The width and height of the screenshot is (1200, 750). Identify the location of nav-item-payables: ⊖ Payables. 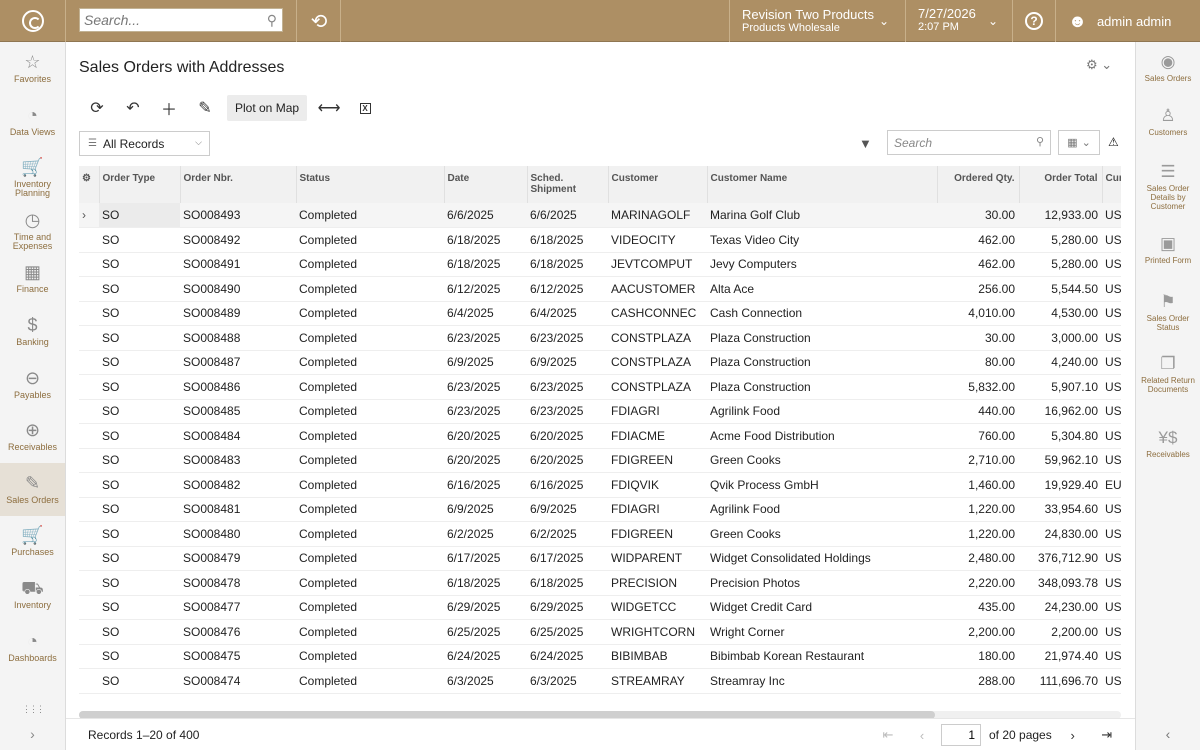
(32, 384).